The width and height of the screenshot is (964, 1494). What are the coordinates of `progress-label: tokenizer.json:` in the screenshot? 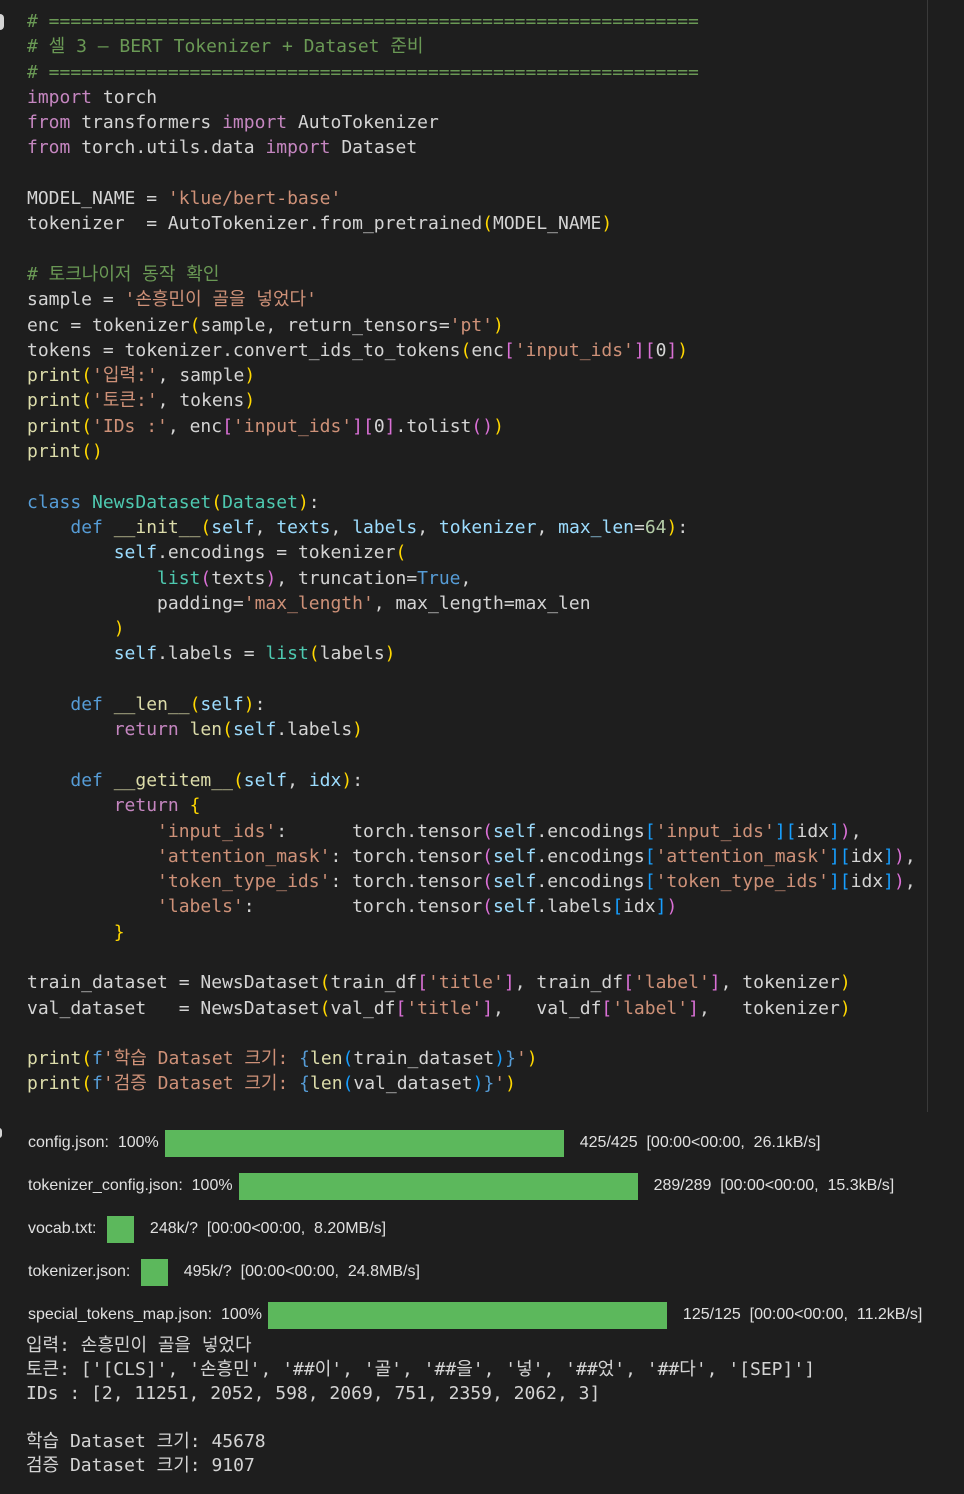 It's located at (81, 1271).